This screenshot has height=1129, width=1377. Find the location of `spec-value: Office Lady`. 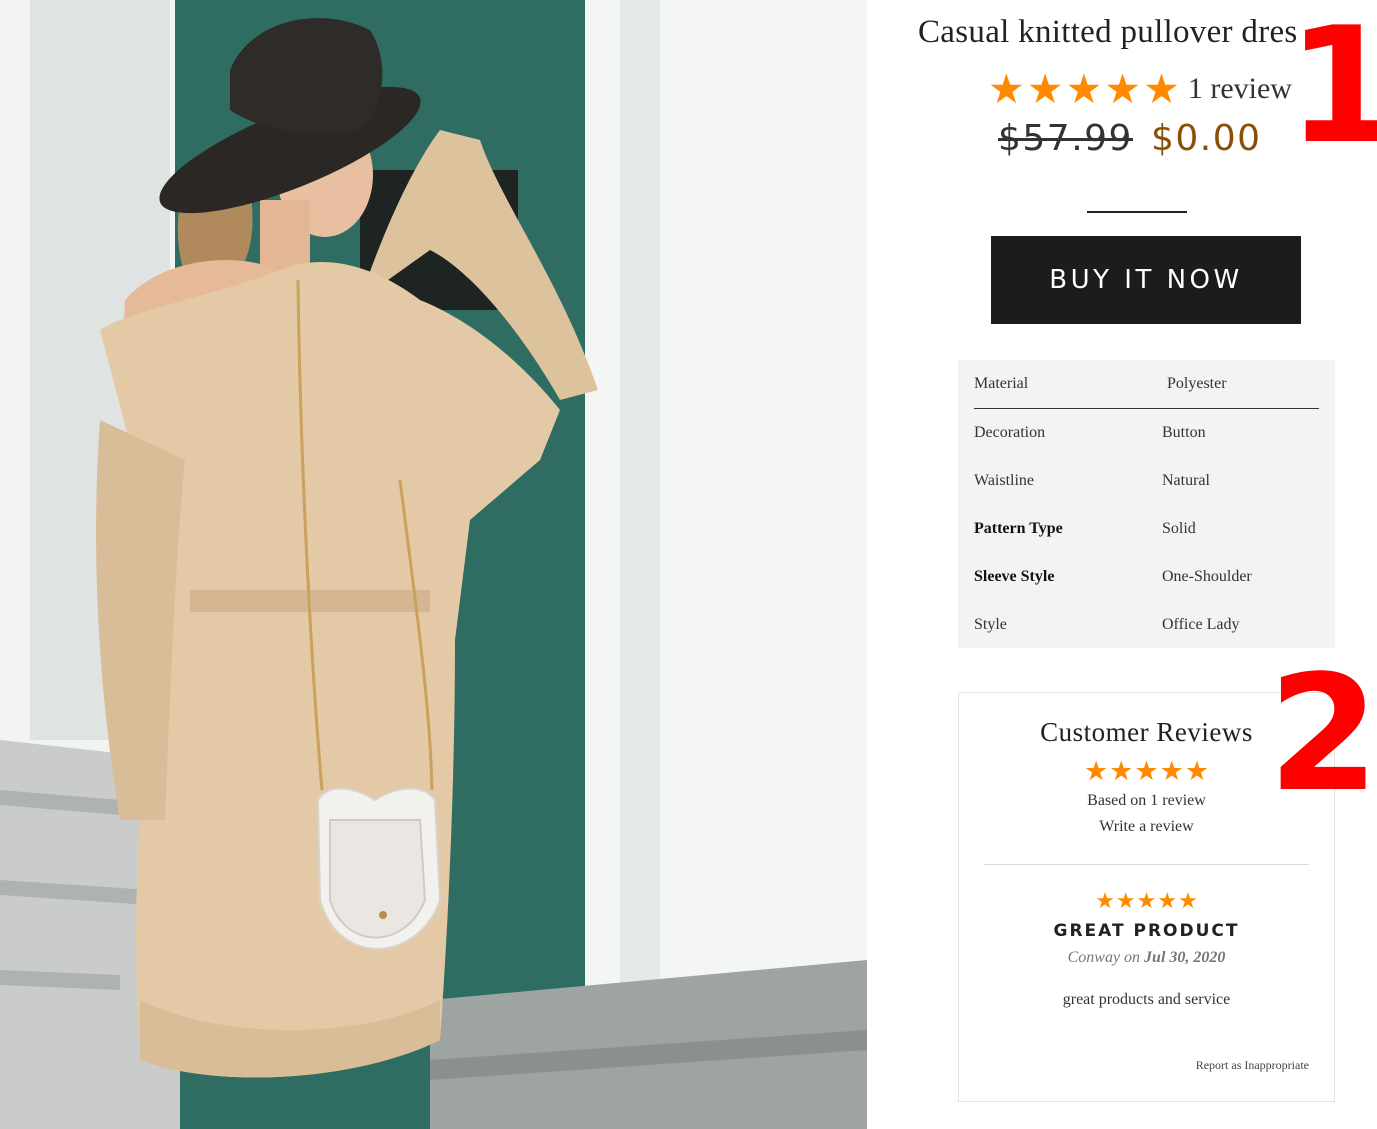

spec-value: Office Lady is located at coordinates (1201, 624).